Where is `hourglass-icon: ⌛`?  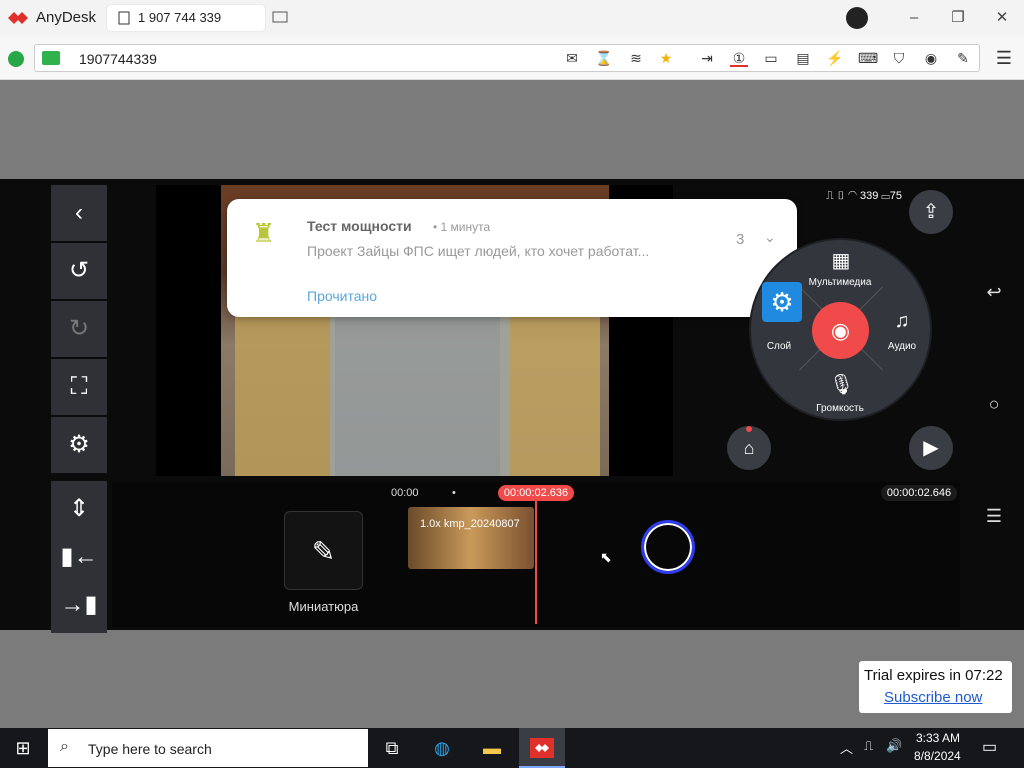
hourglass-icon: ⌛ is located at coordinates (604, 58).